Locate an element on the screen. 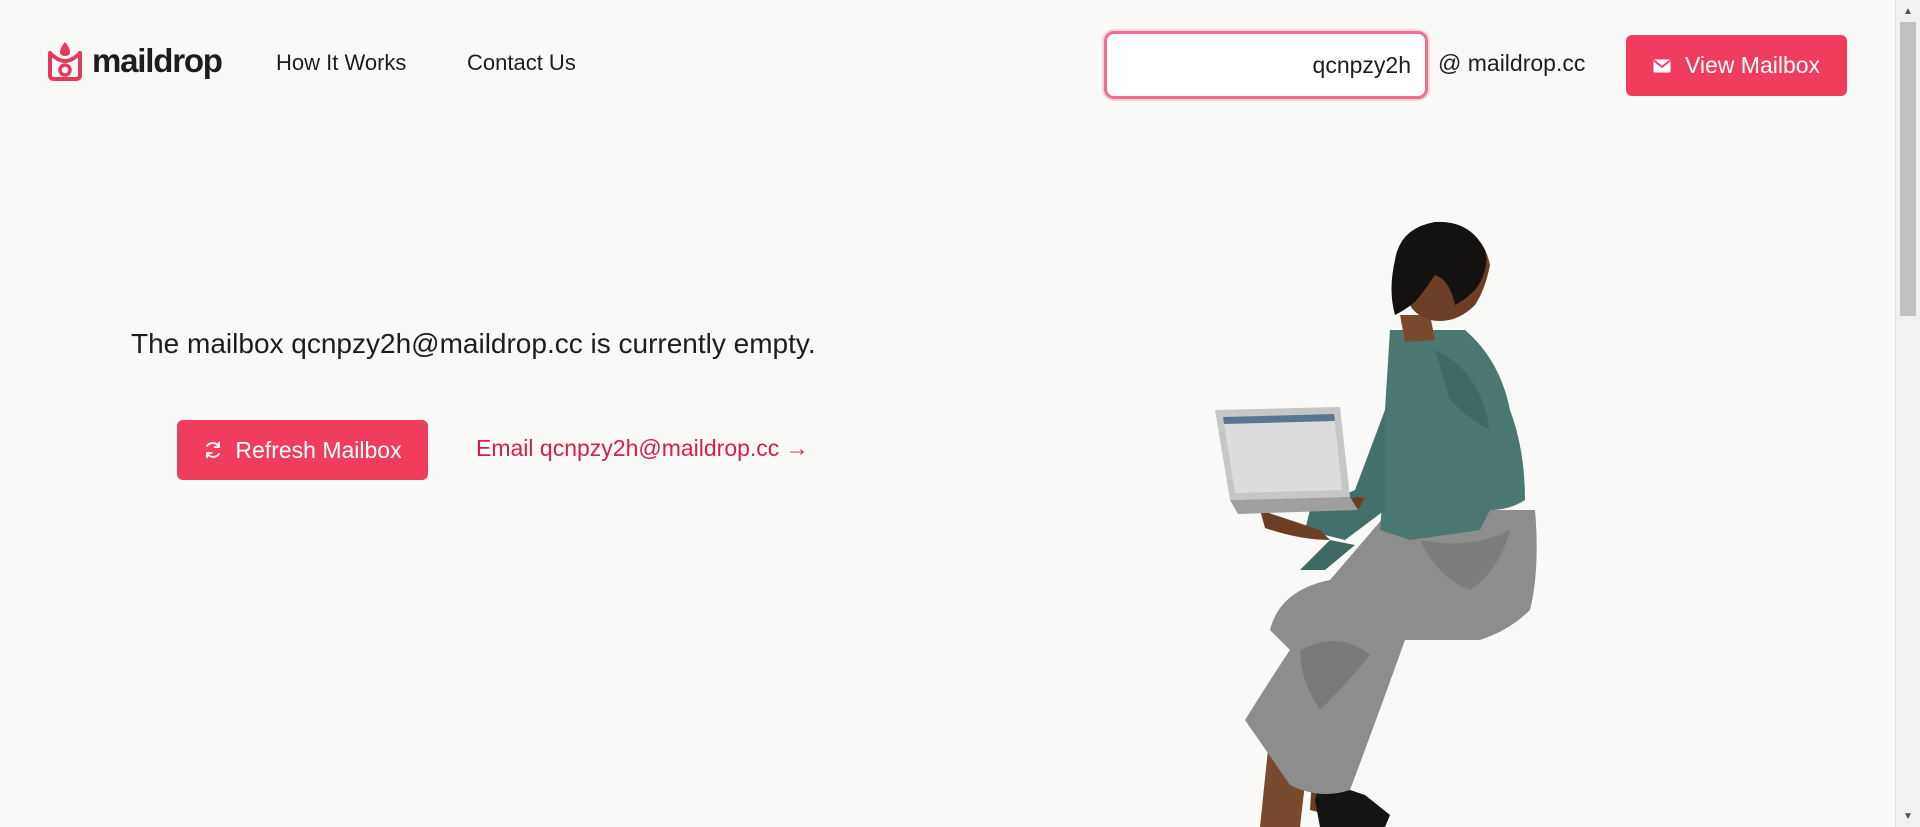 Image resolution: width=1920 pixels, height=827 pixels. refresh-icon is located at coordinates (213, 450).